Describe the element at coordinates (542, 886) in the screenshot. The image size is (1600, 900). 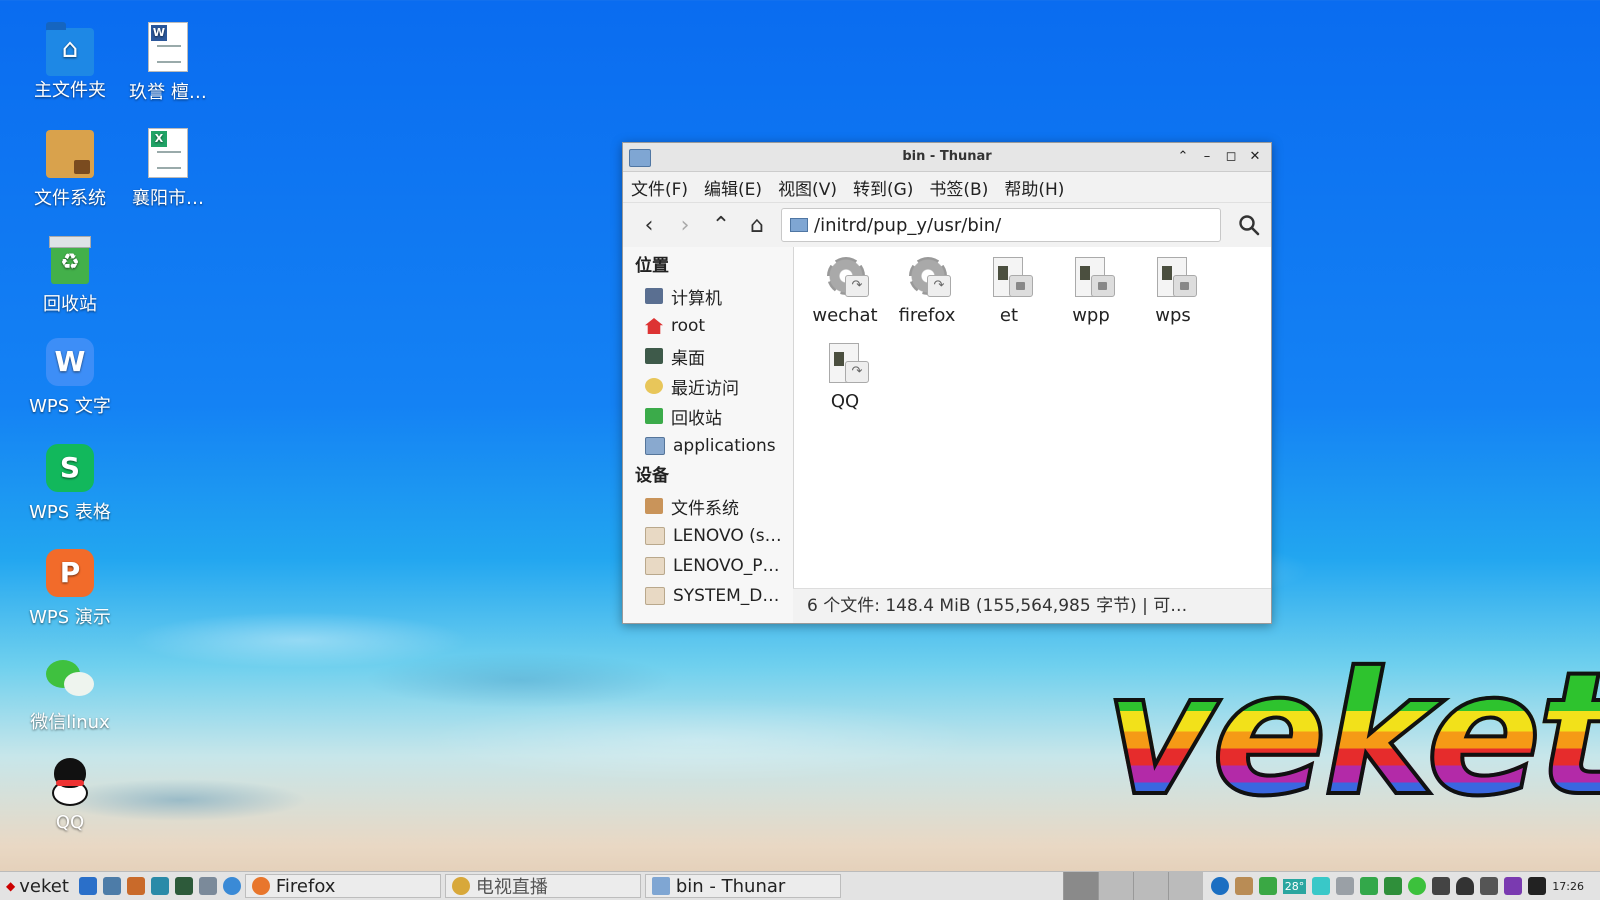
I see `task-tv-live: 电视直播` at that location.